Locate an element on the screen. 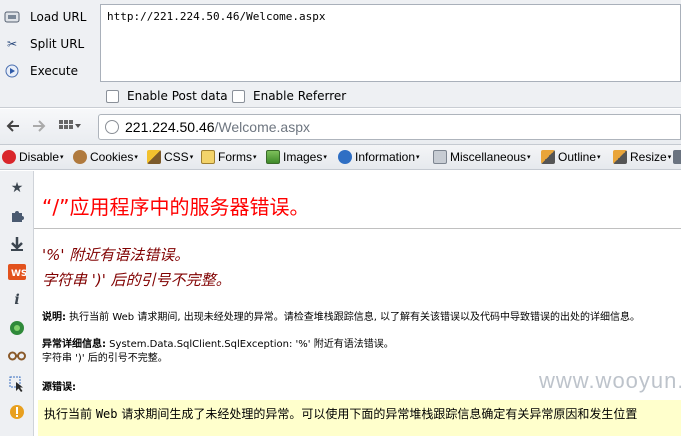 The image size is (681, 436). left-sidebar: ★ WS i is located at coordinates (17, 303).